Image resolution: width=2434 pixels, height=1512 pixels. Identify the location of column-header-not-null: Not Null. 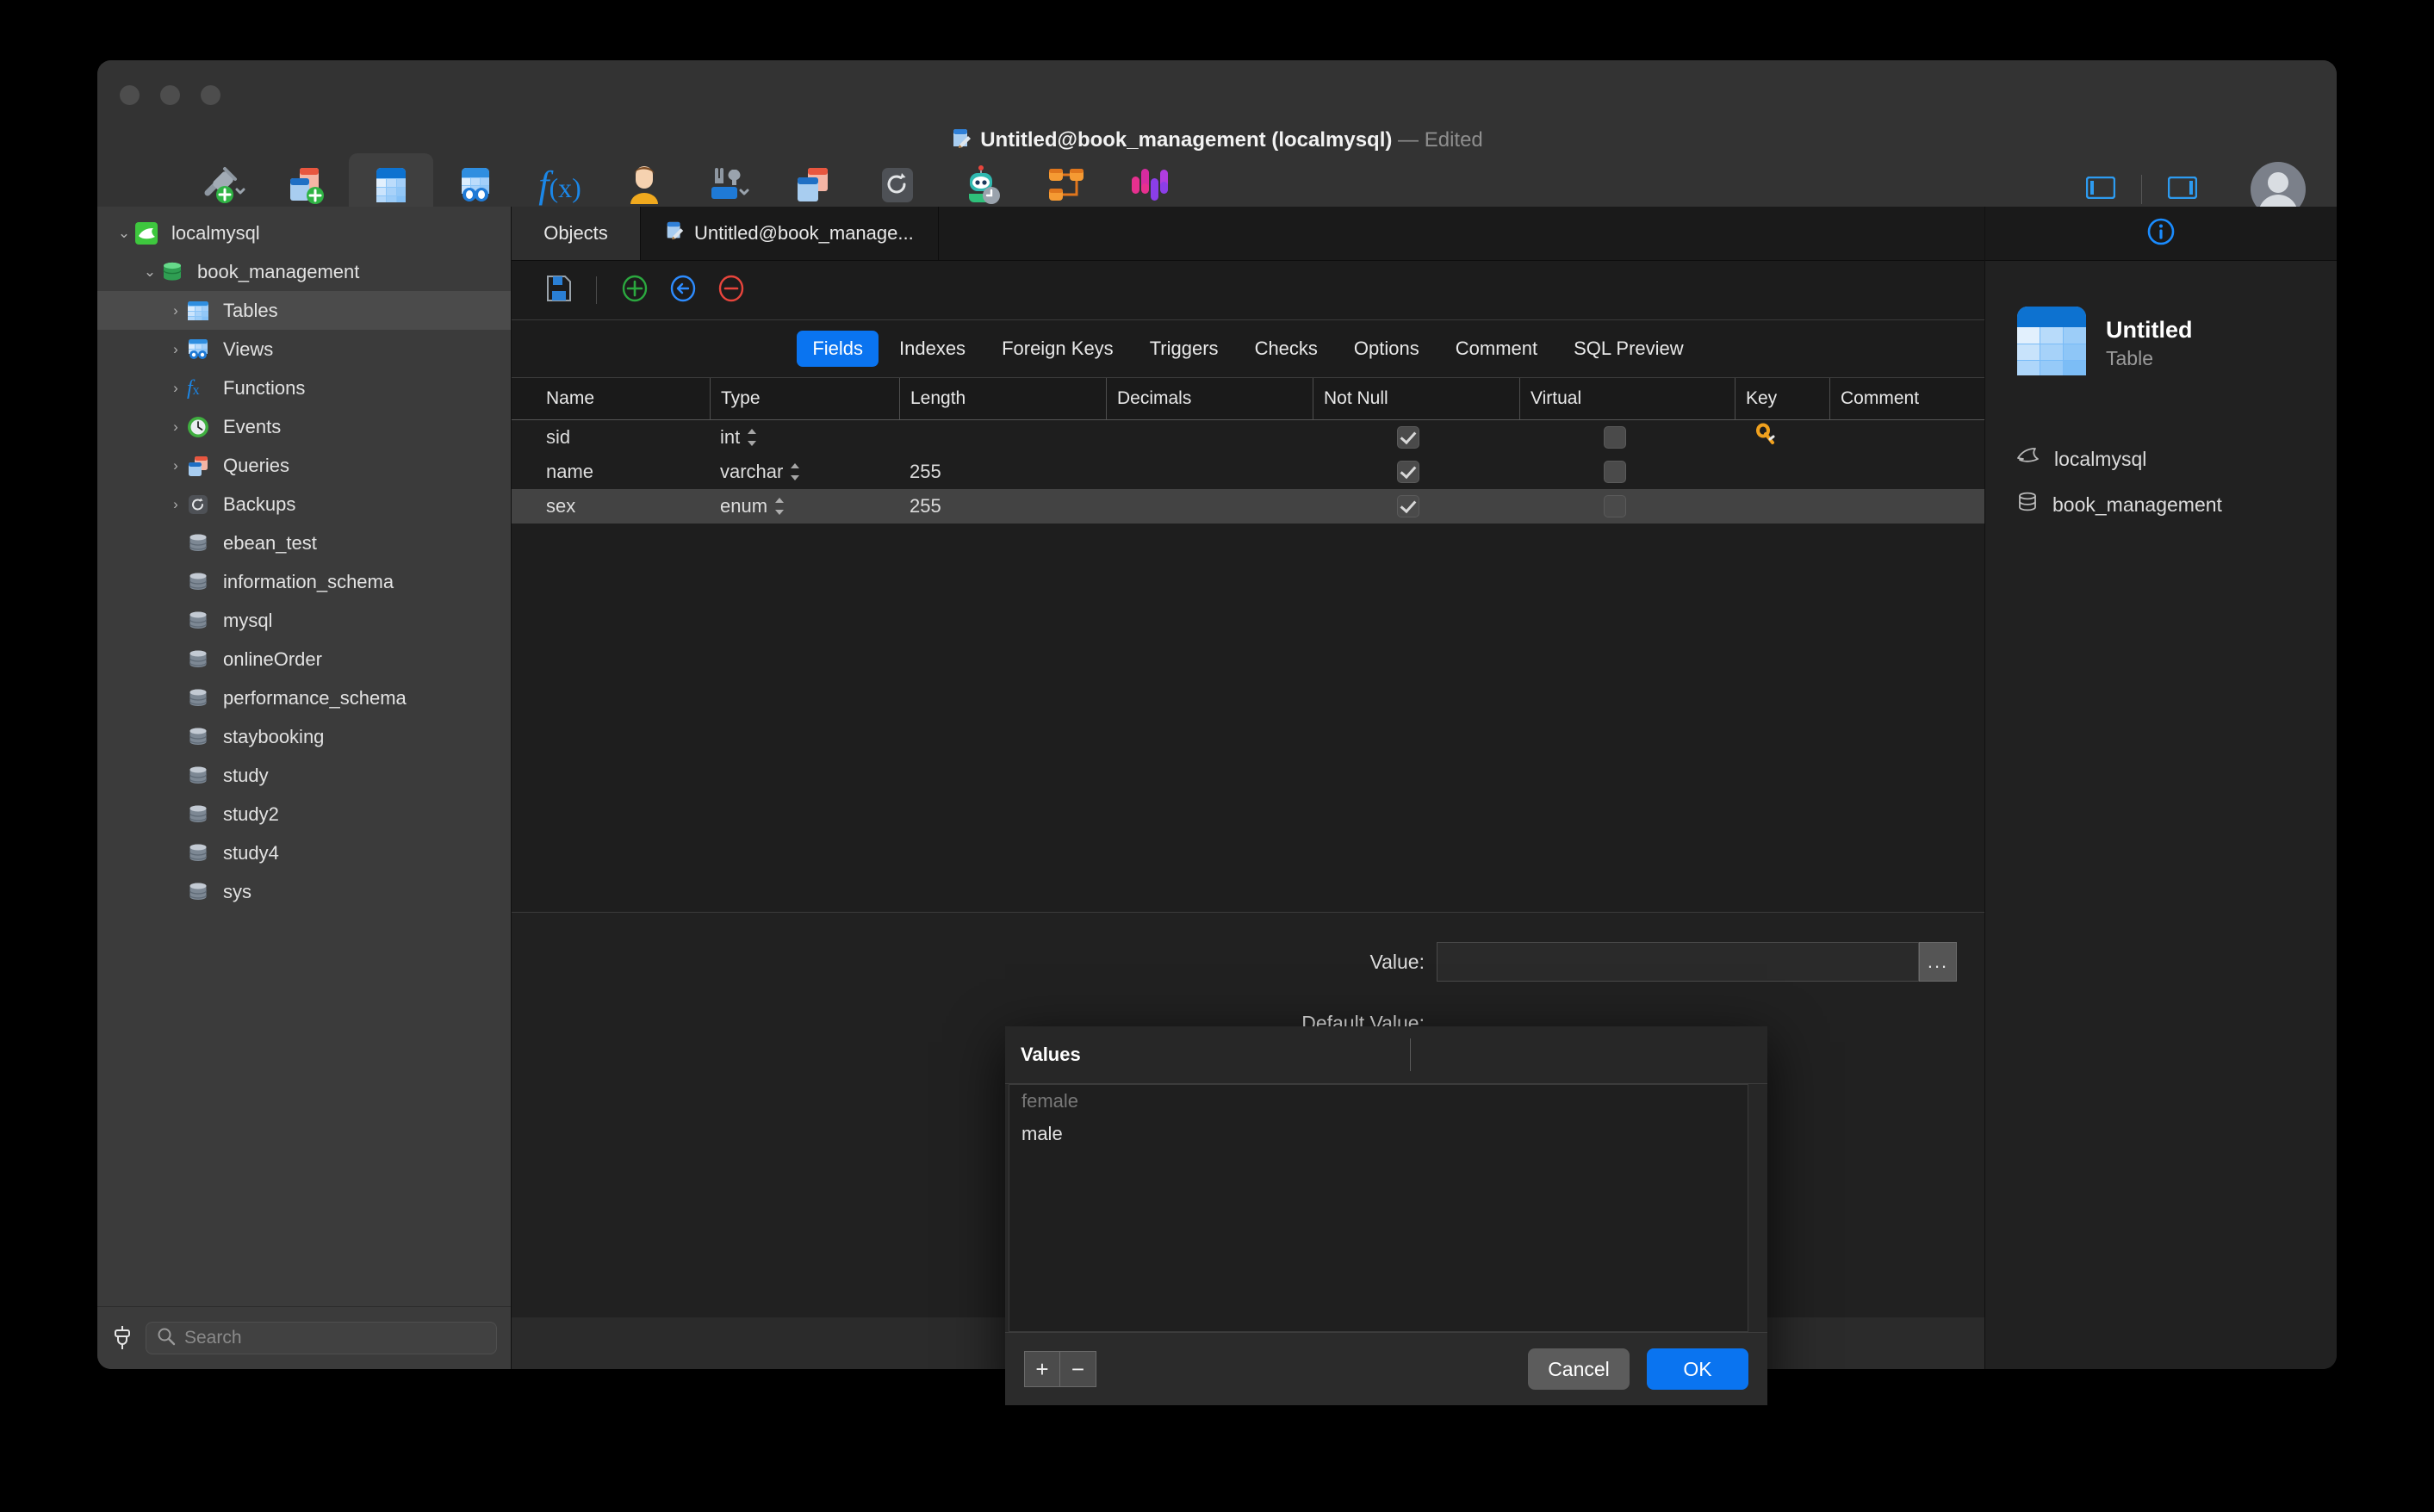
(1416, 398).